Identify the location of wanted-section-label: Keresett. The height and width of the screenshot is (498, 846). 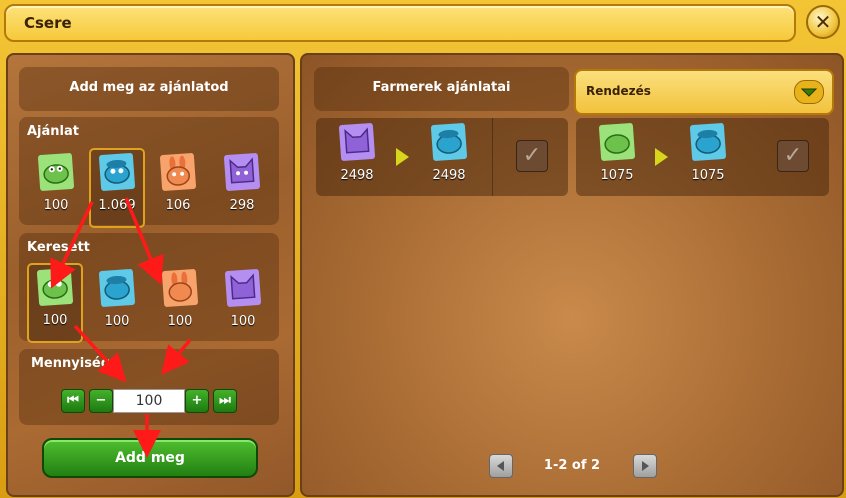
(58, 247).